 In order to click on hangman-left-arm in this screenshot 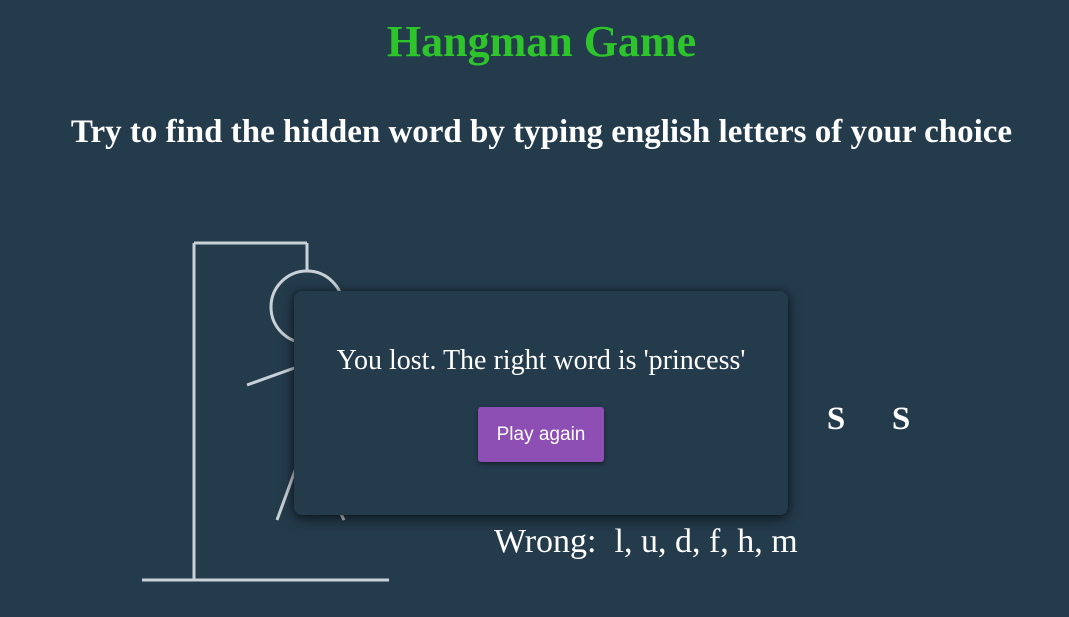, I will do `click(273, 375)`.